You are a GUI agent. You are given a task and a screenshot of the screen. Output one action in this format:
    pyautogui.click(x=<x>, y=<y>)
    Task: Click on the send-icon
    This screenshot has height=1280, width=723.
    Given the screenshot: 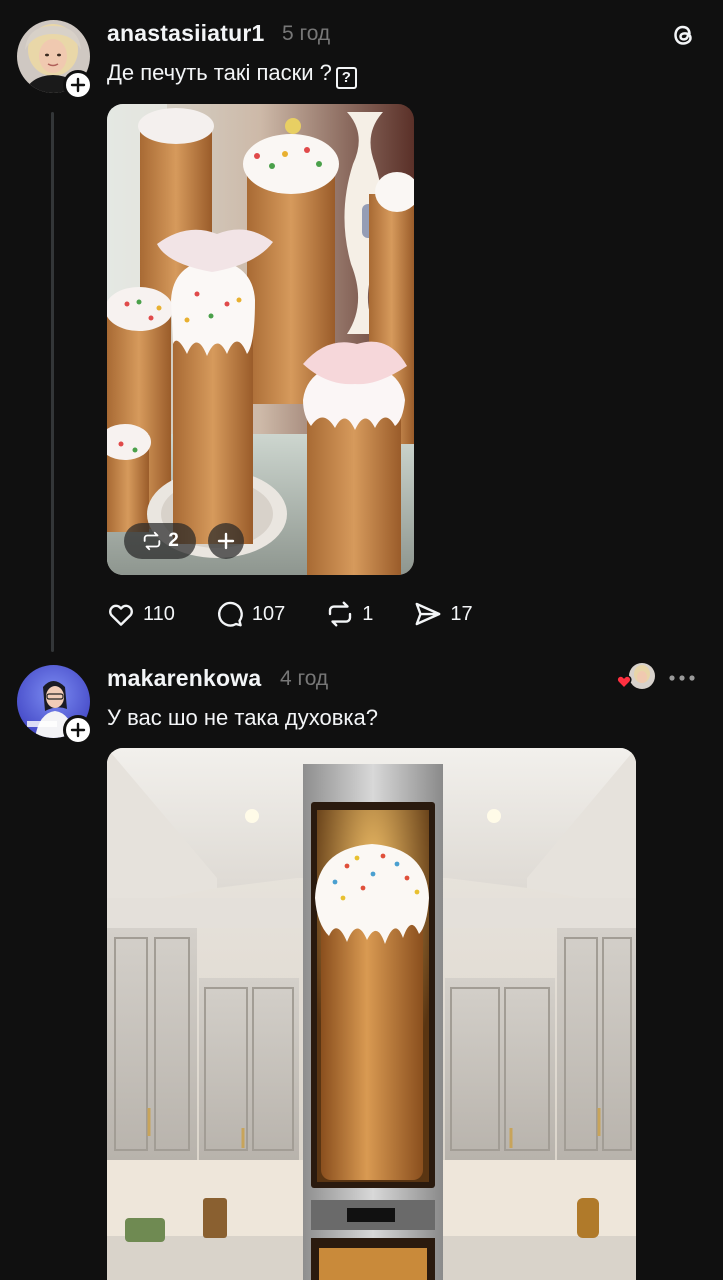 What is the action you would take?
    pyautogui.click(x=428, y=614)
    